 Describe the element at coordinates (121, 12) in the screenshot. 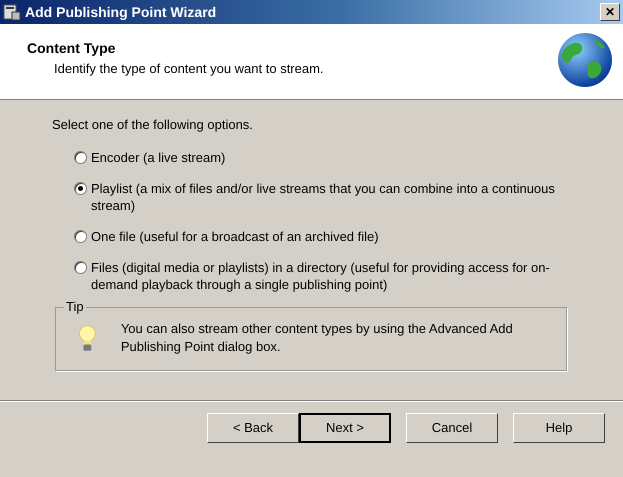

I see `window-title: Add Publishing Point Wizard` at that location.